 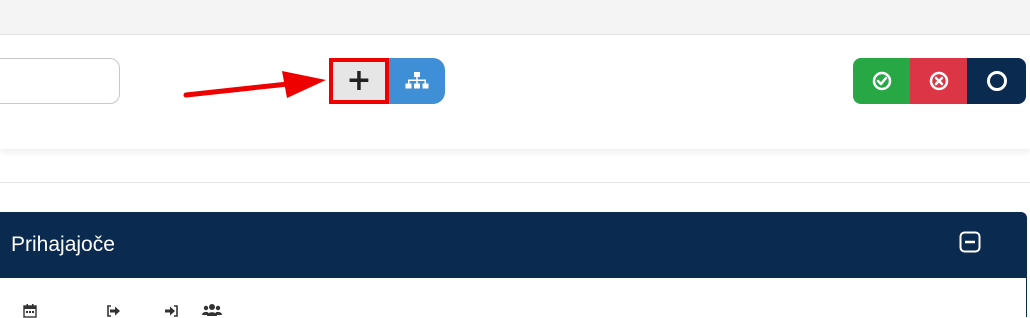 I want to click on collapse-button, so click(x=970, y=242).